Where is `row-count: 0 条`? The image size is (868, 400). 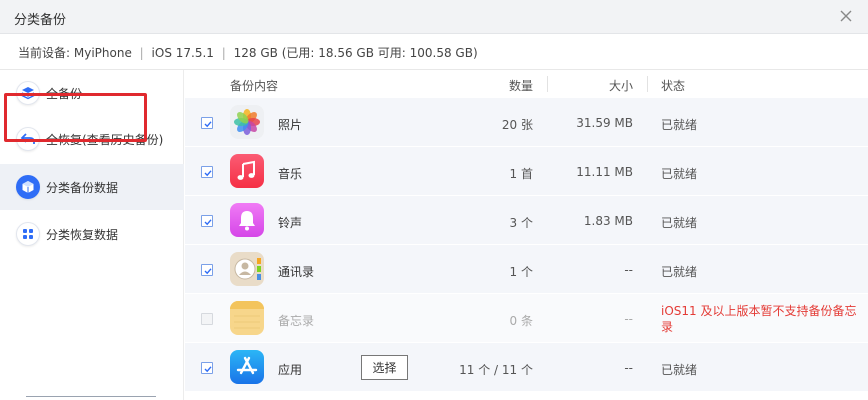
row-count: 0 条 is located at coordinates (521, 321).